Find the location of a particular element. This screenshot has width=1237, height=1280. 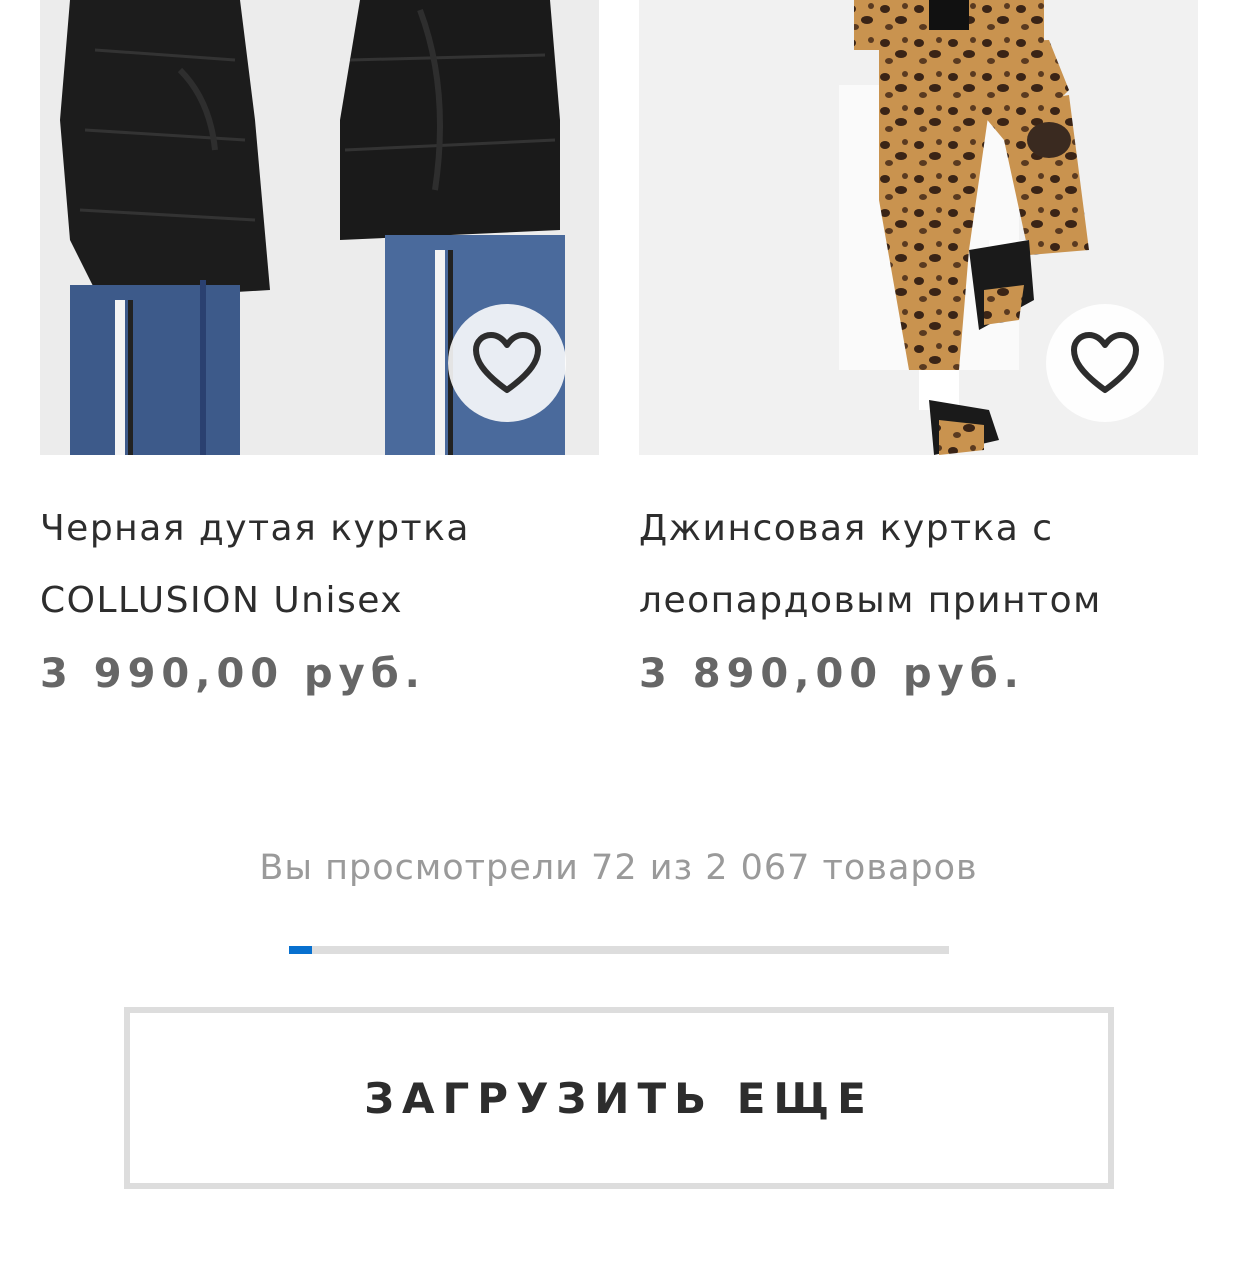

product-title: Джинсовая куртка с леопардовым принтом is located at coordinates (918, 565).